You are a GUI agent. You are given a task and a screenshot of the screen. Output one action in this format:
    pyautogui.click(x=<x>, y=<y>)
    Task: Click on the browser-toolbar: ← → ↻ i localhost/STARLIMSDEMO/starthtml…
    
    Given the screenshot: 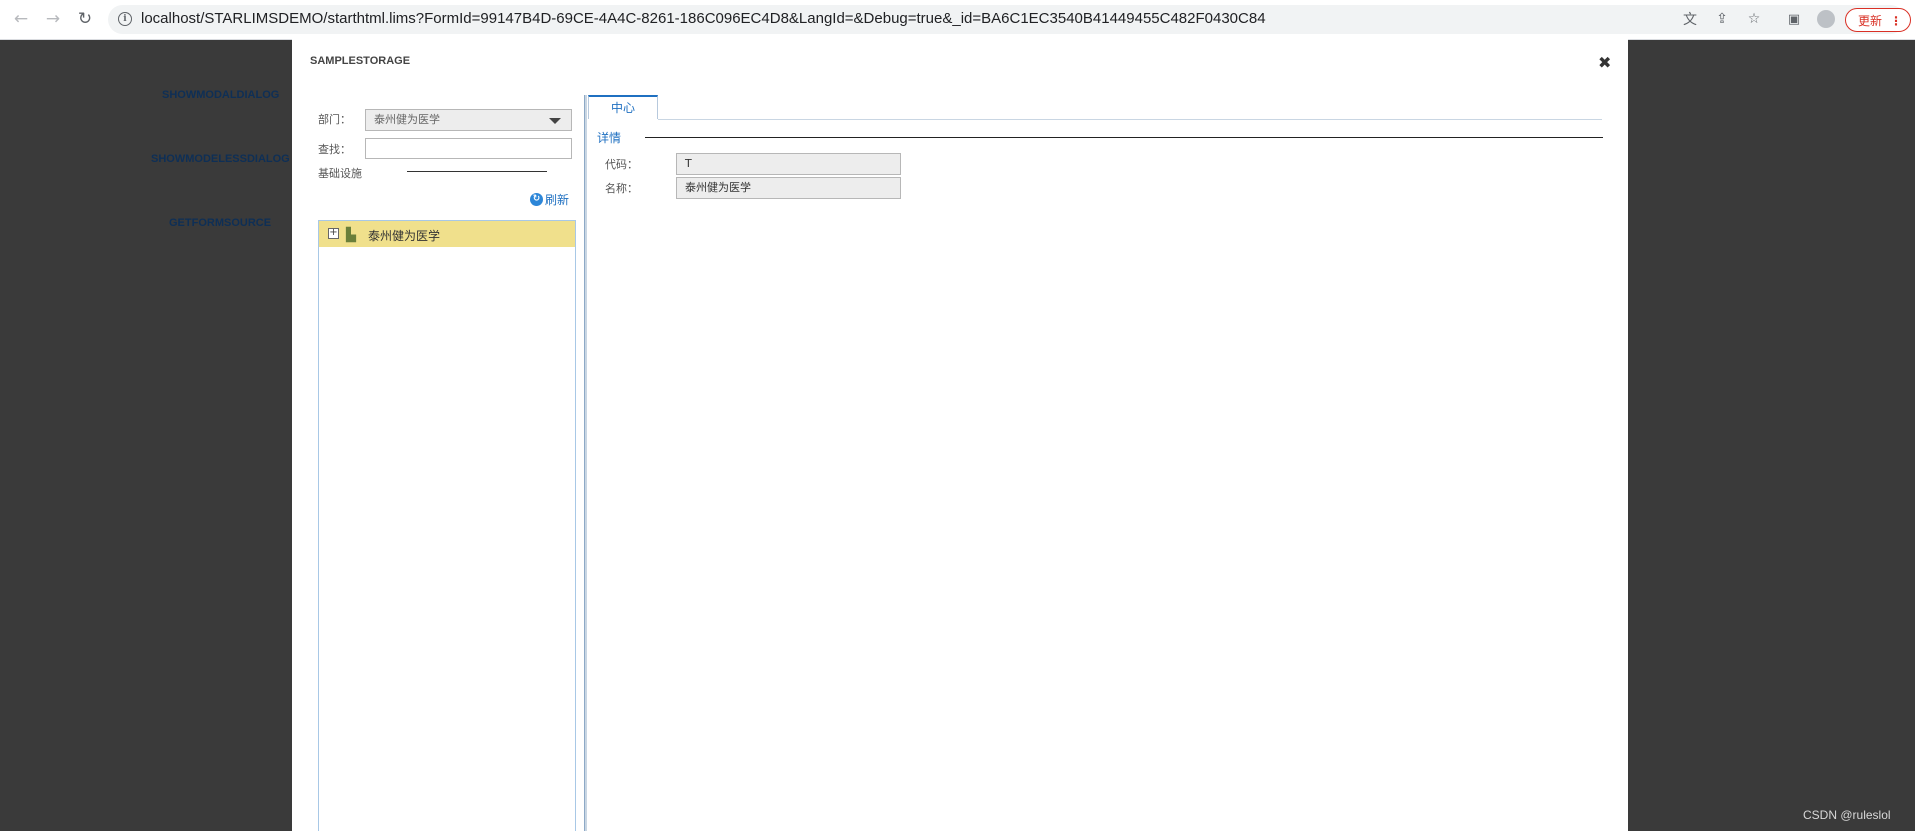 What is the action you would take?
    pyautogui.click(x=957, y=20)
    